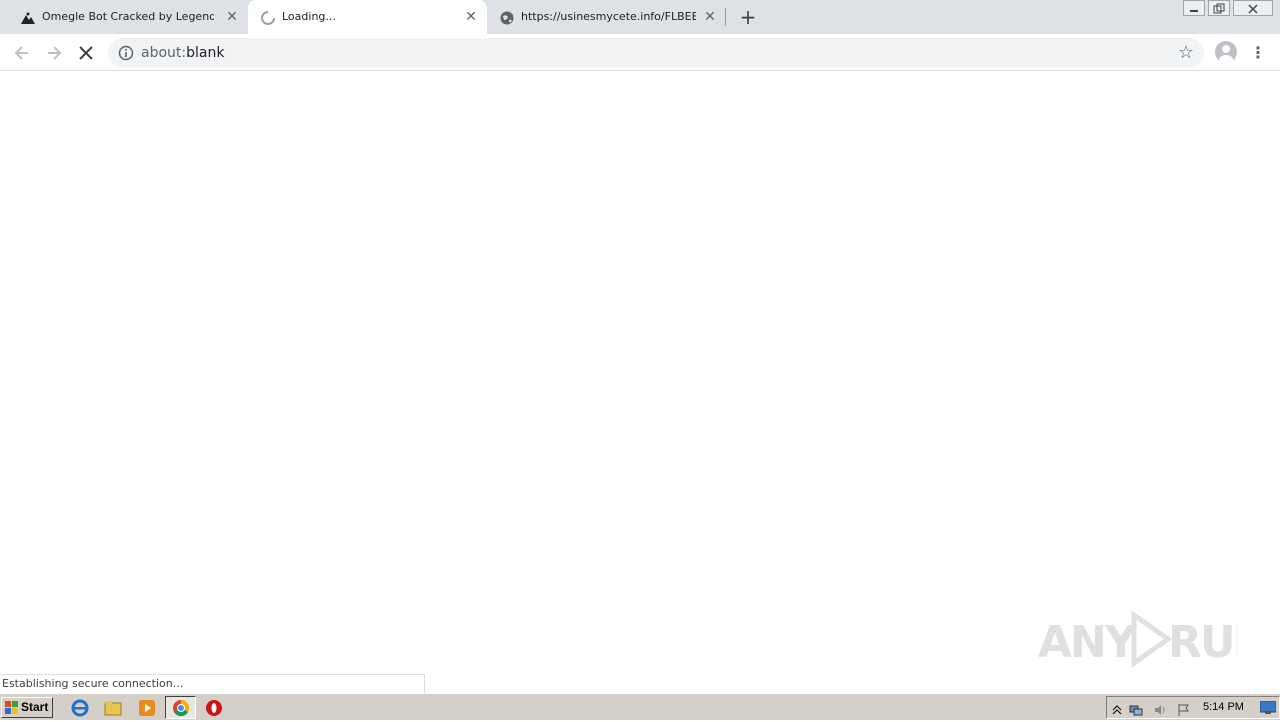 The width and height of the screenshot is (1280, 722). What do you see at coordinates (1117, 710) in the screenshot?
I see `show-hidden-icons-chevron-icon` at bounding box center [1117, 710].